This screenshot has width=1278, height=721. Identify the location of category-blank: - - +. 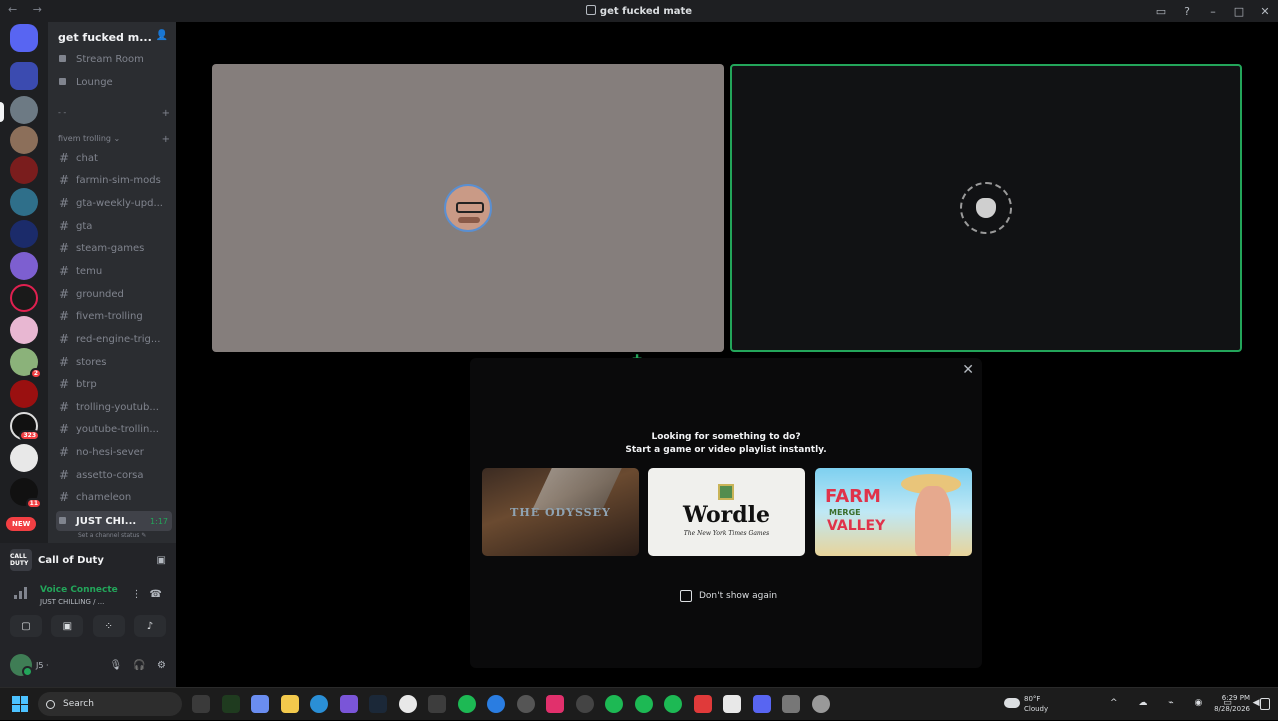
(114, 113).